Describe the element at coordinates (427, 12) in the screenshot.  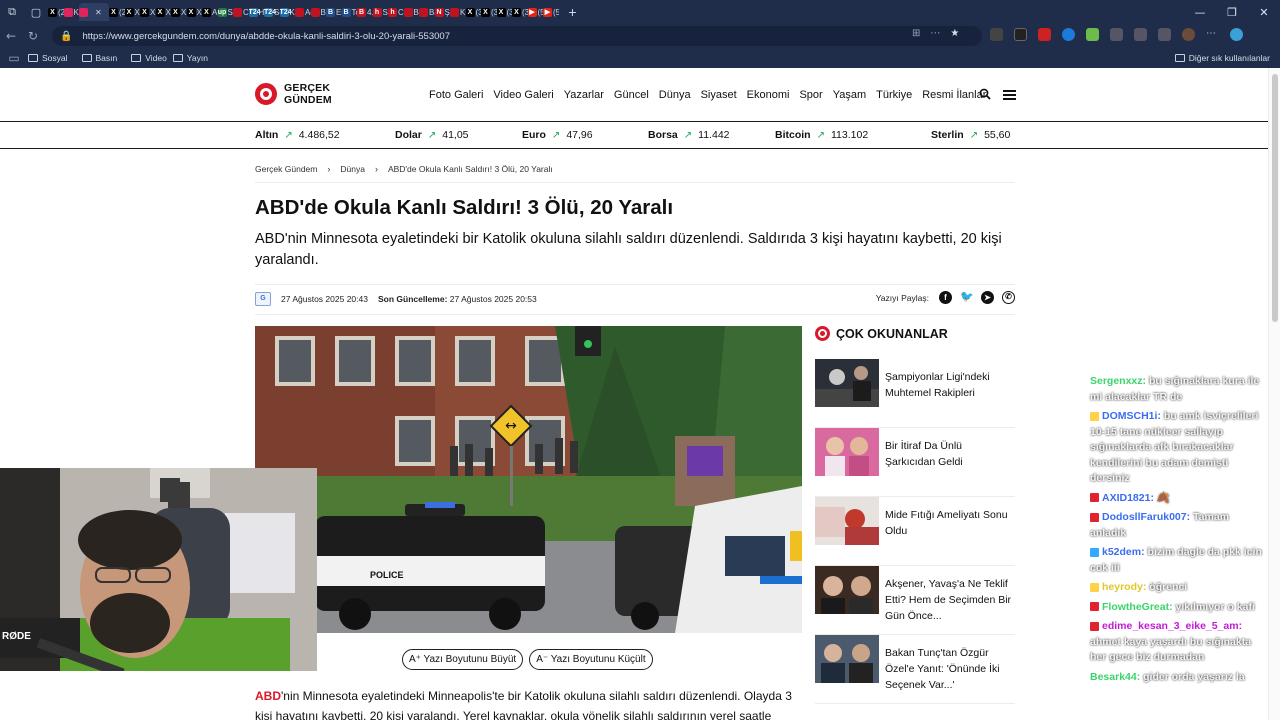
I see `browser-tab: Ba` at that location.